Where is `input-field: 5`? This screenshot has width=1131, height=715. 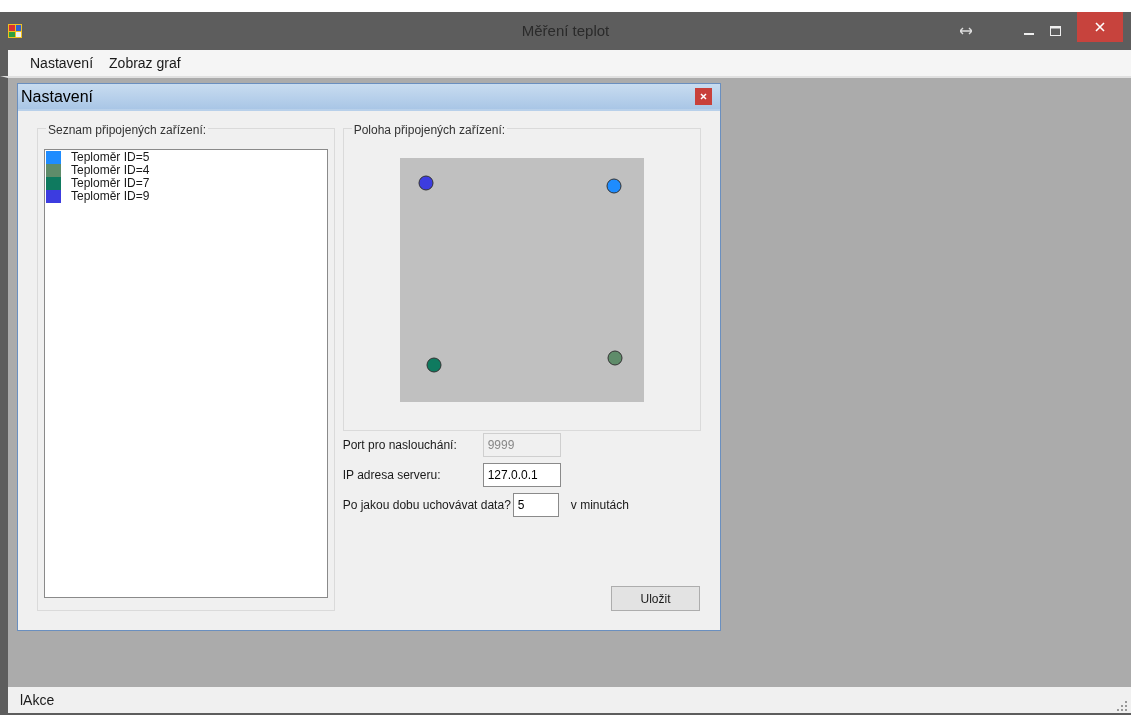 input-field: 5 is located at coordinates (535, 505).